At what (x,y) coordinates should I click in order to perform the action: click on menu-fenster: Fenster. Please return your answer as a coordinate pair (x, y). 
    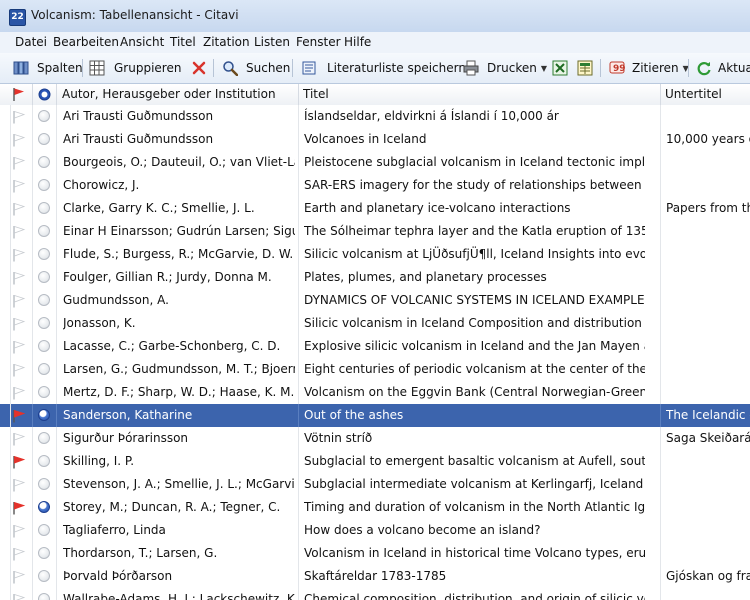
    Looking at the image, I should click on (318, 42).